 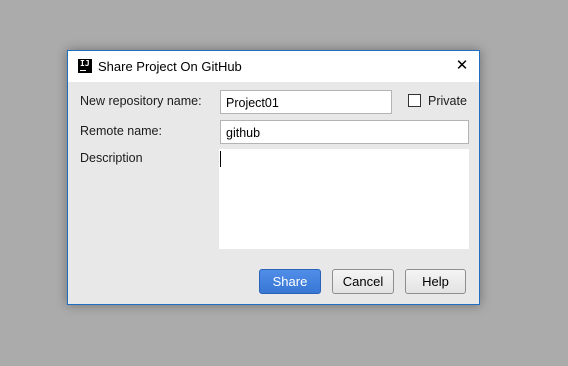 What do you see at coordinates (220, 159) in the screenshot?
I see `text-caret` at bounding box center [220, 159].